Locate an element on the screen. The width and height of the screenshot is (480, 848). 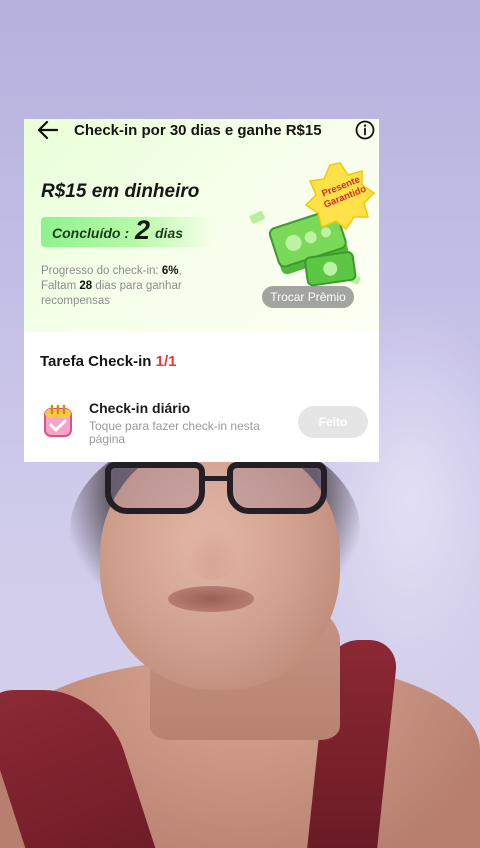
progress-label: Progresso do check-in: is located at coordinates (100, 271).